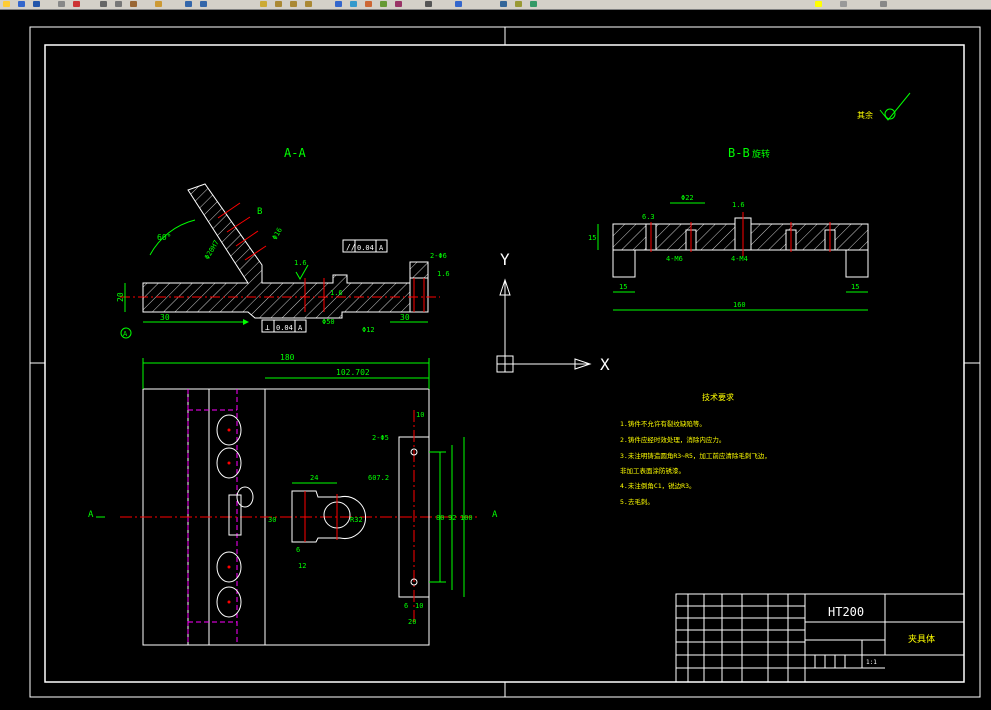  What do you see at coordinates (368, 330) in the screenshot?
I see `aa-dim-b: Φ12` at bounding box center [368, 330].